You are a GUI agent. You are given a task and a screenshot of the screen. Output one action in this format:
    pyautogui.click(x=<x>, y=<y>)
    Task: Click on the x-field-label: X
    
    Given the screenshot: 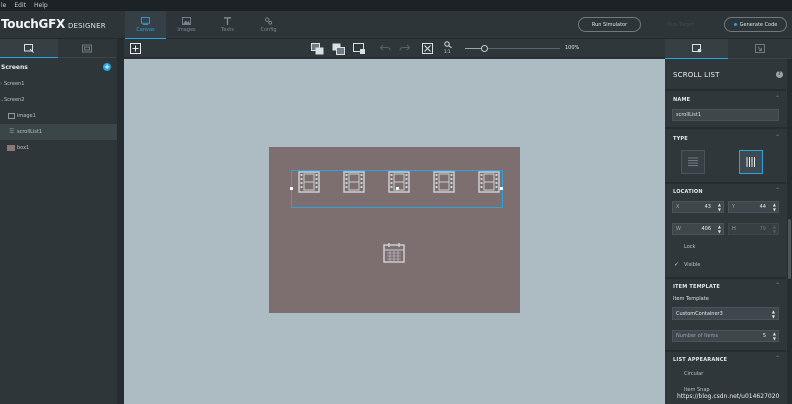 What is the action you would take?
    pyautogui.click(x=678, y=207)
    